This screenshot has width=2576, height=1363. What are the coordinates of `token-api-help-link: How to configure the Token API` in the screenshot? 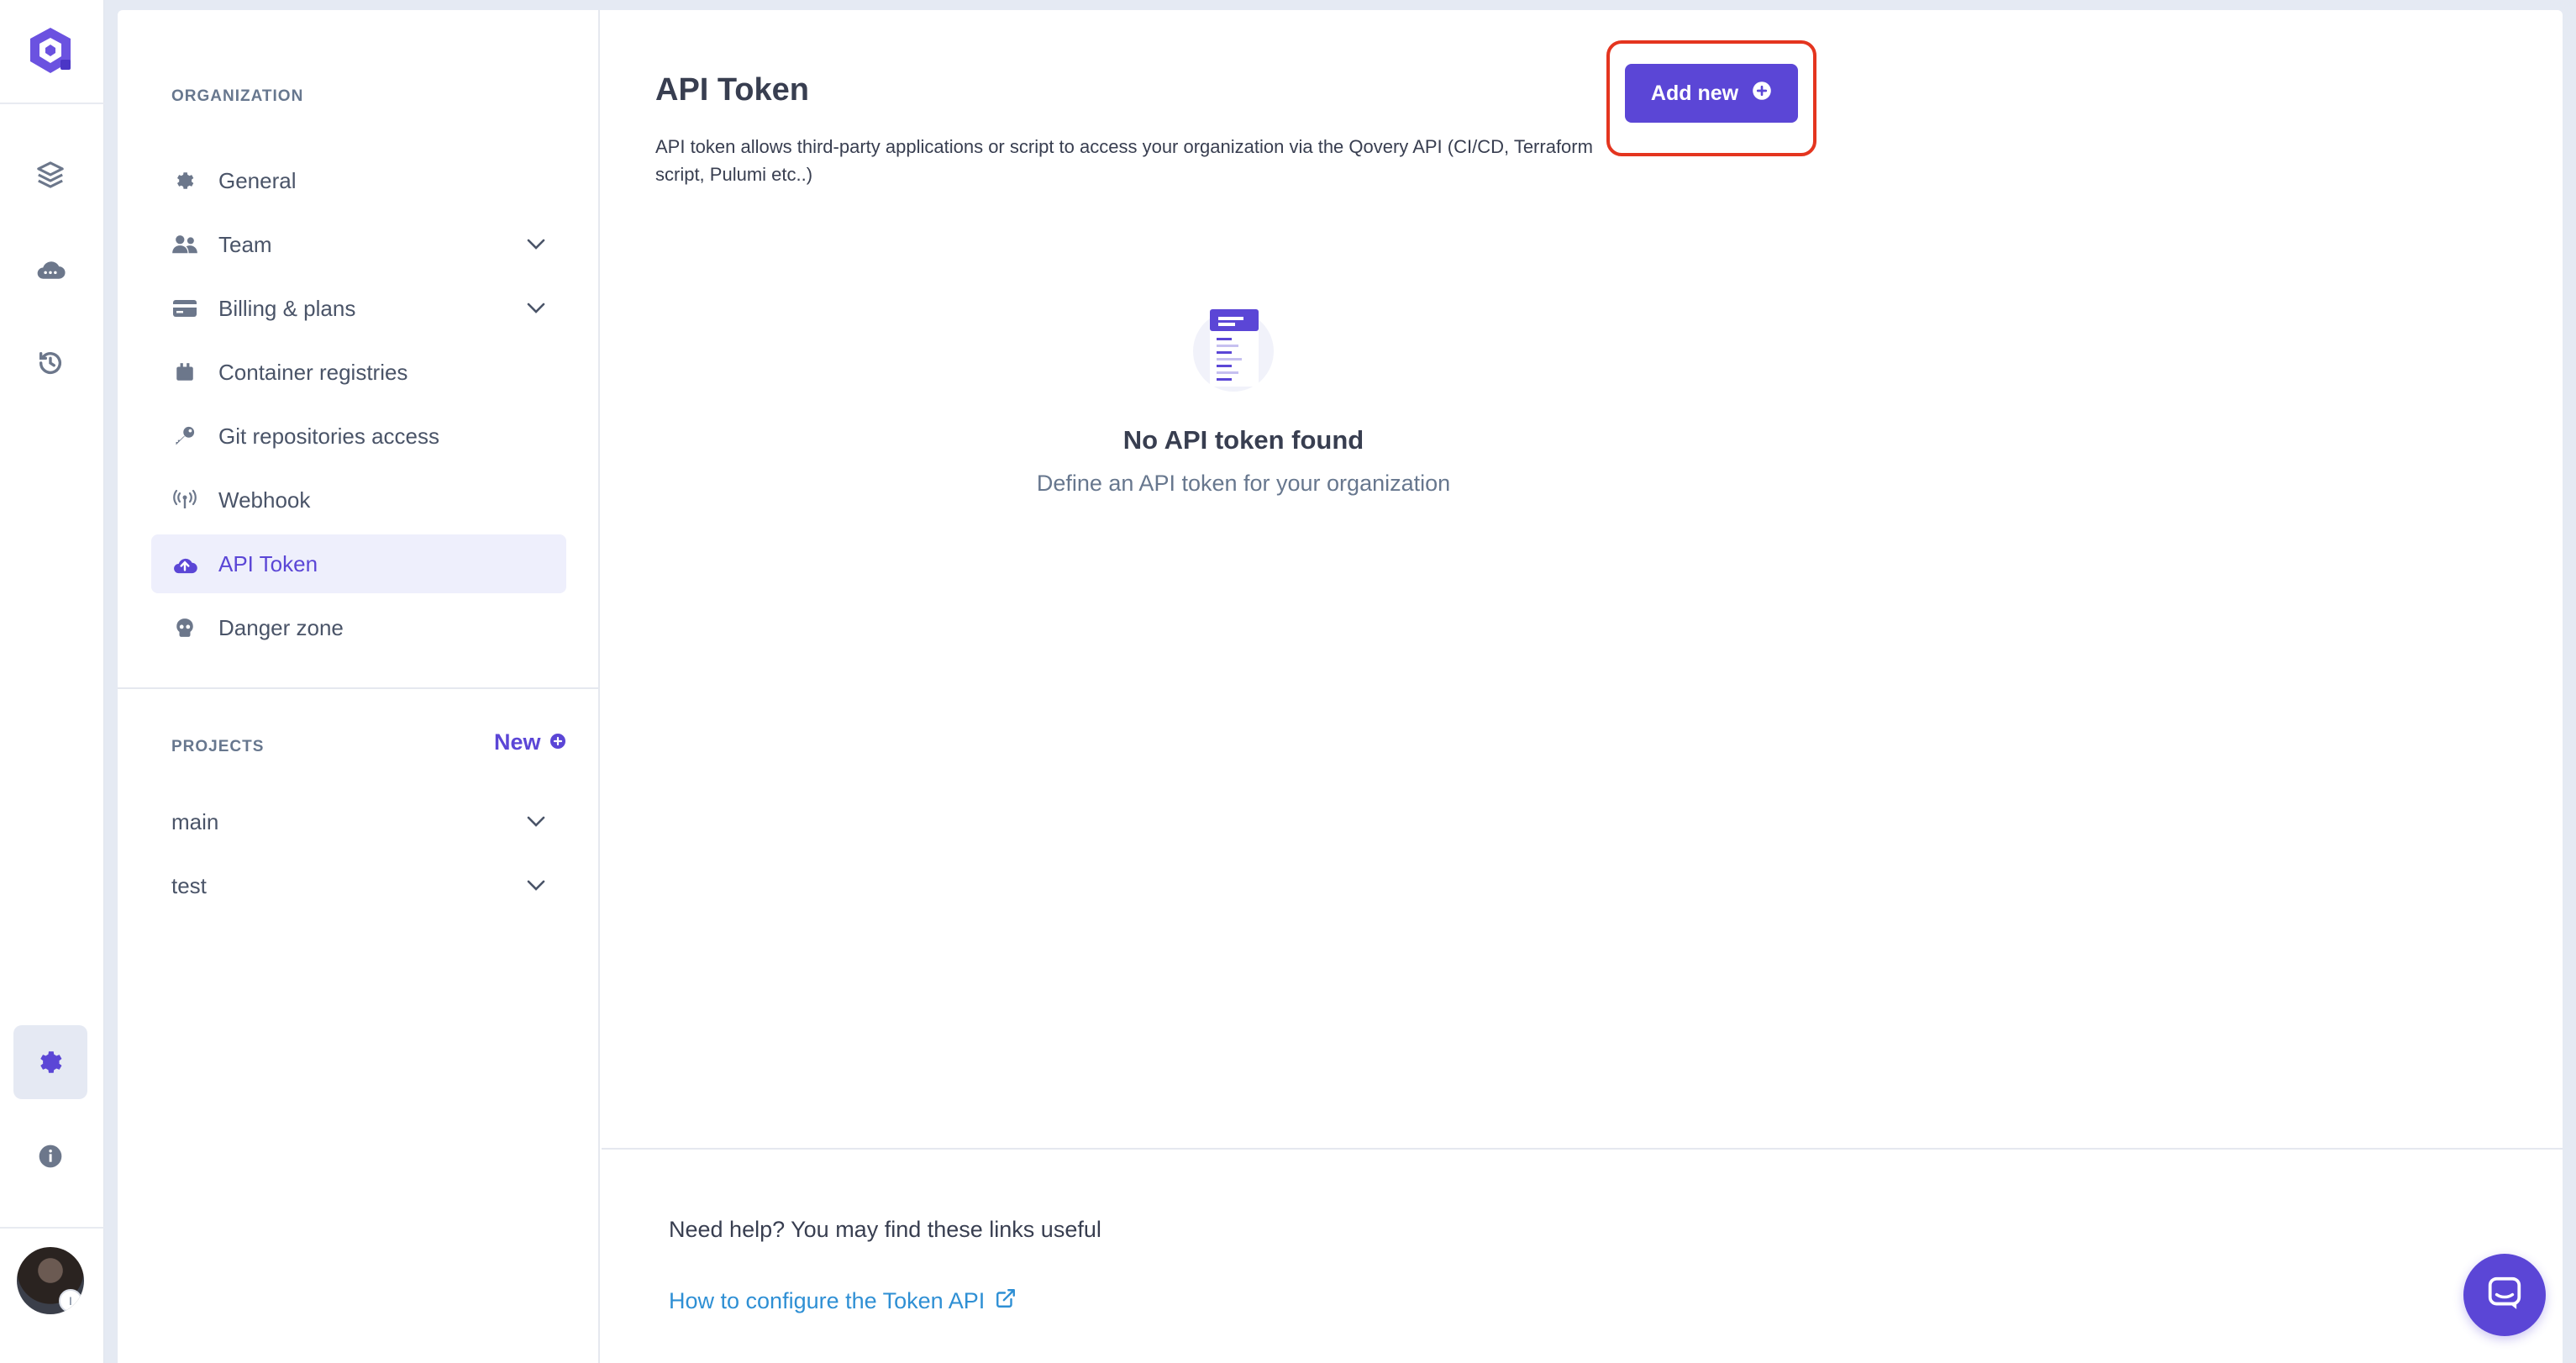 It's located at (843, 1301).